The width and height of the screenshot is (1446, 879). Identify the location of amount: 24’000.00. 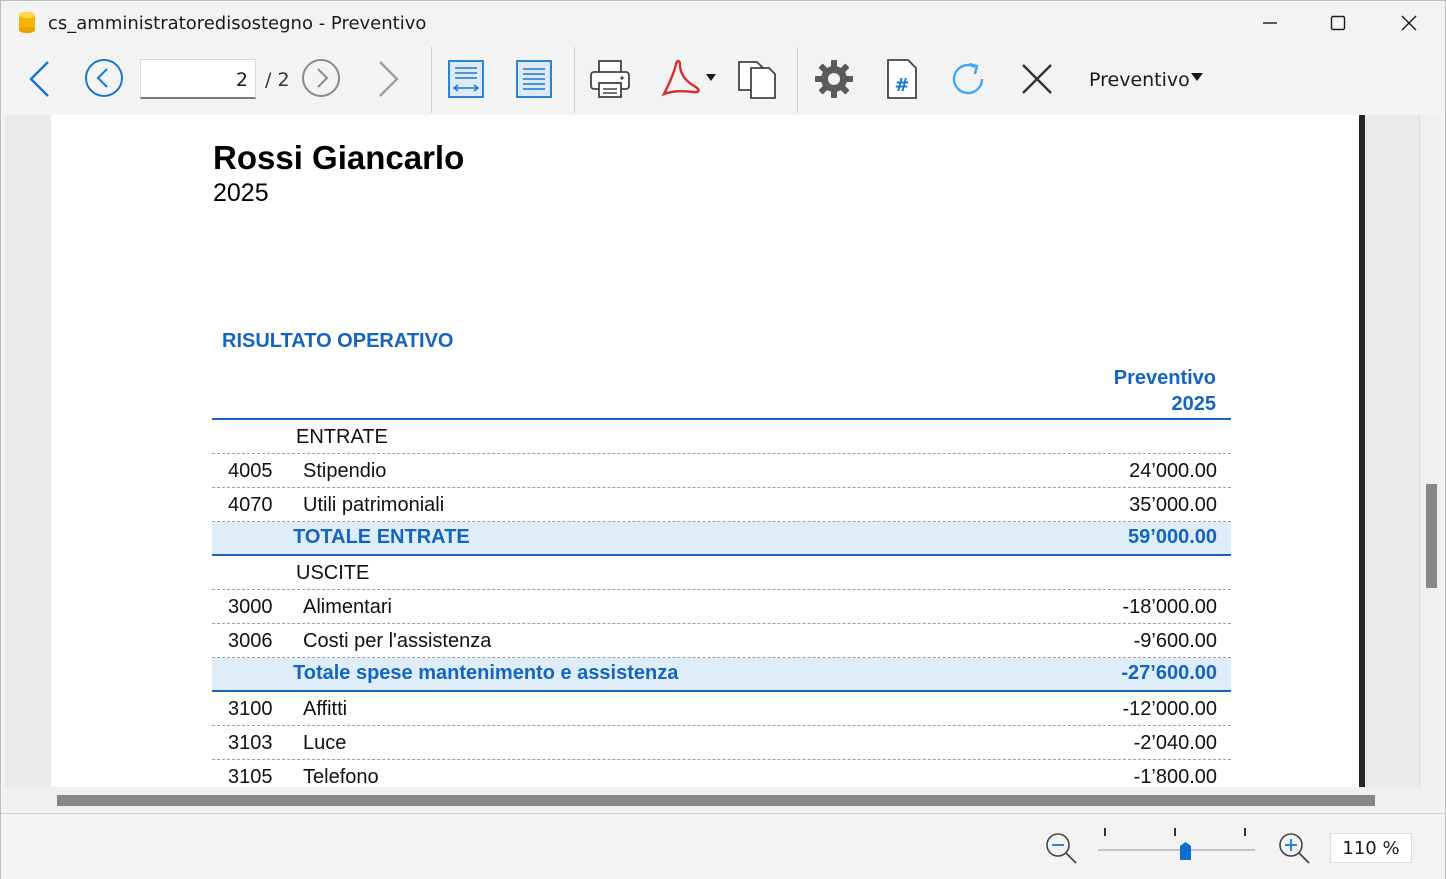
(1173, 471).